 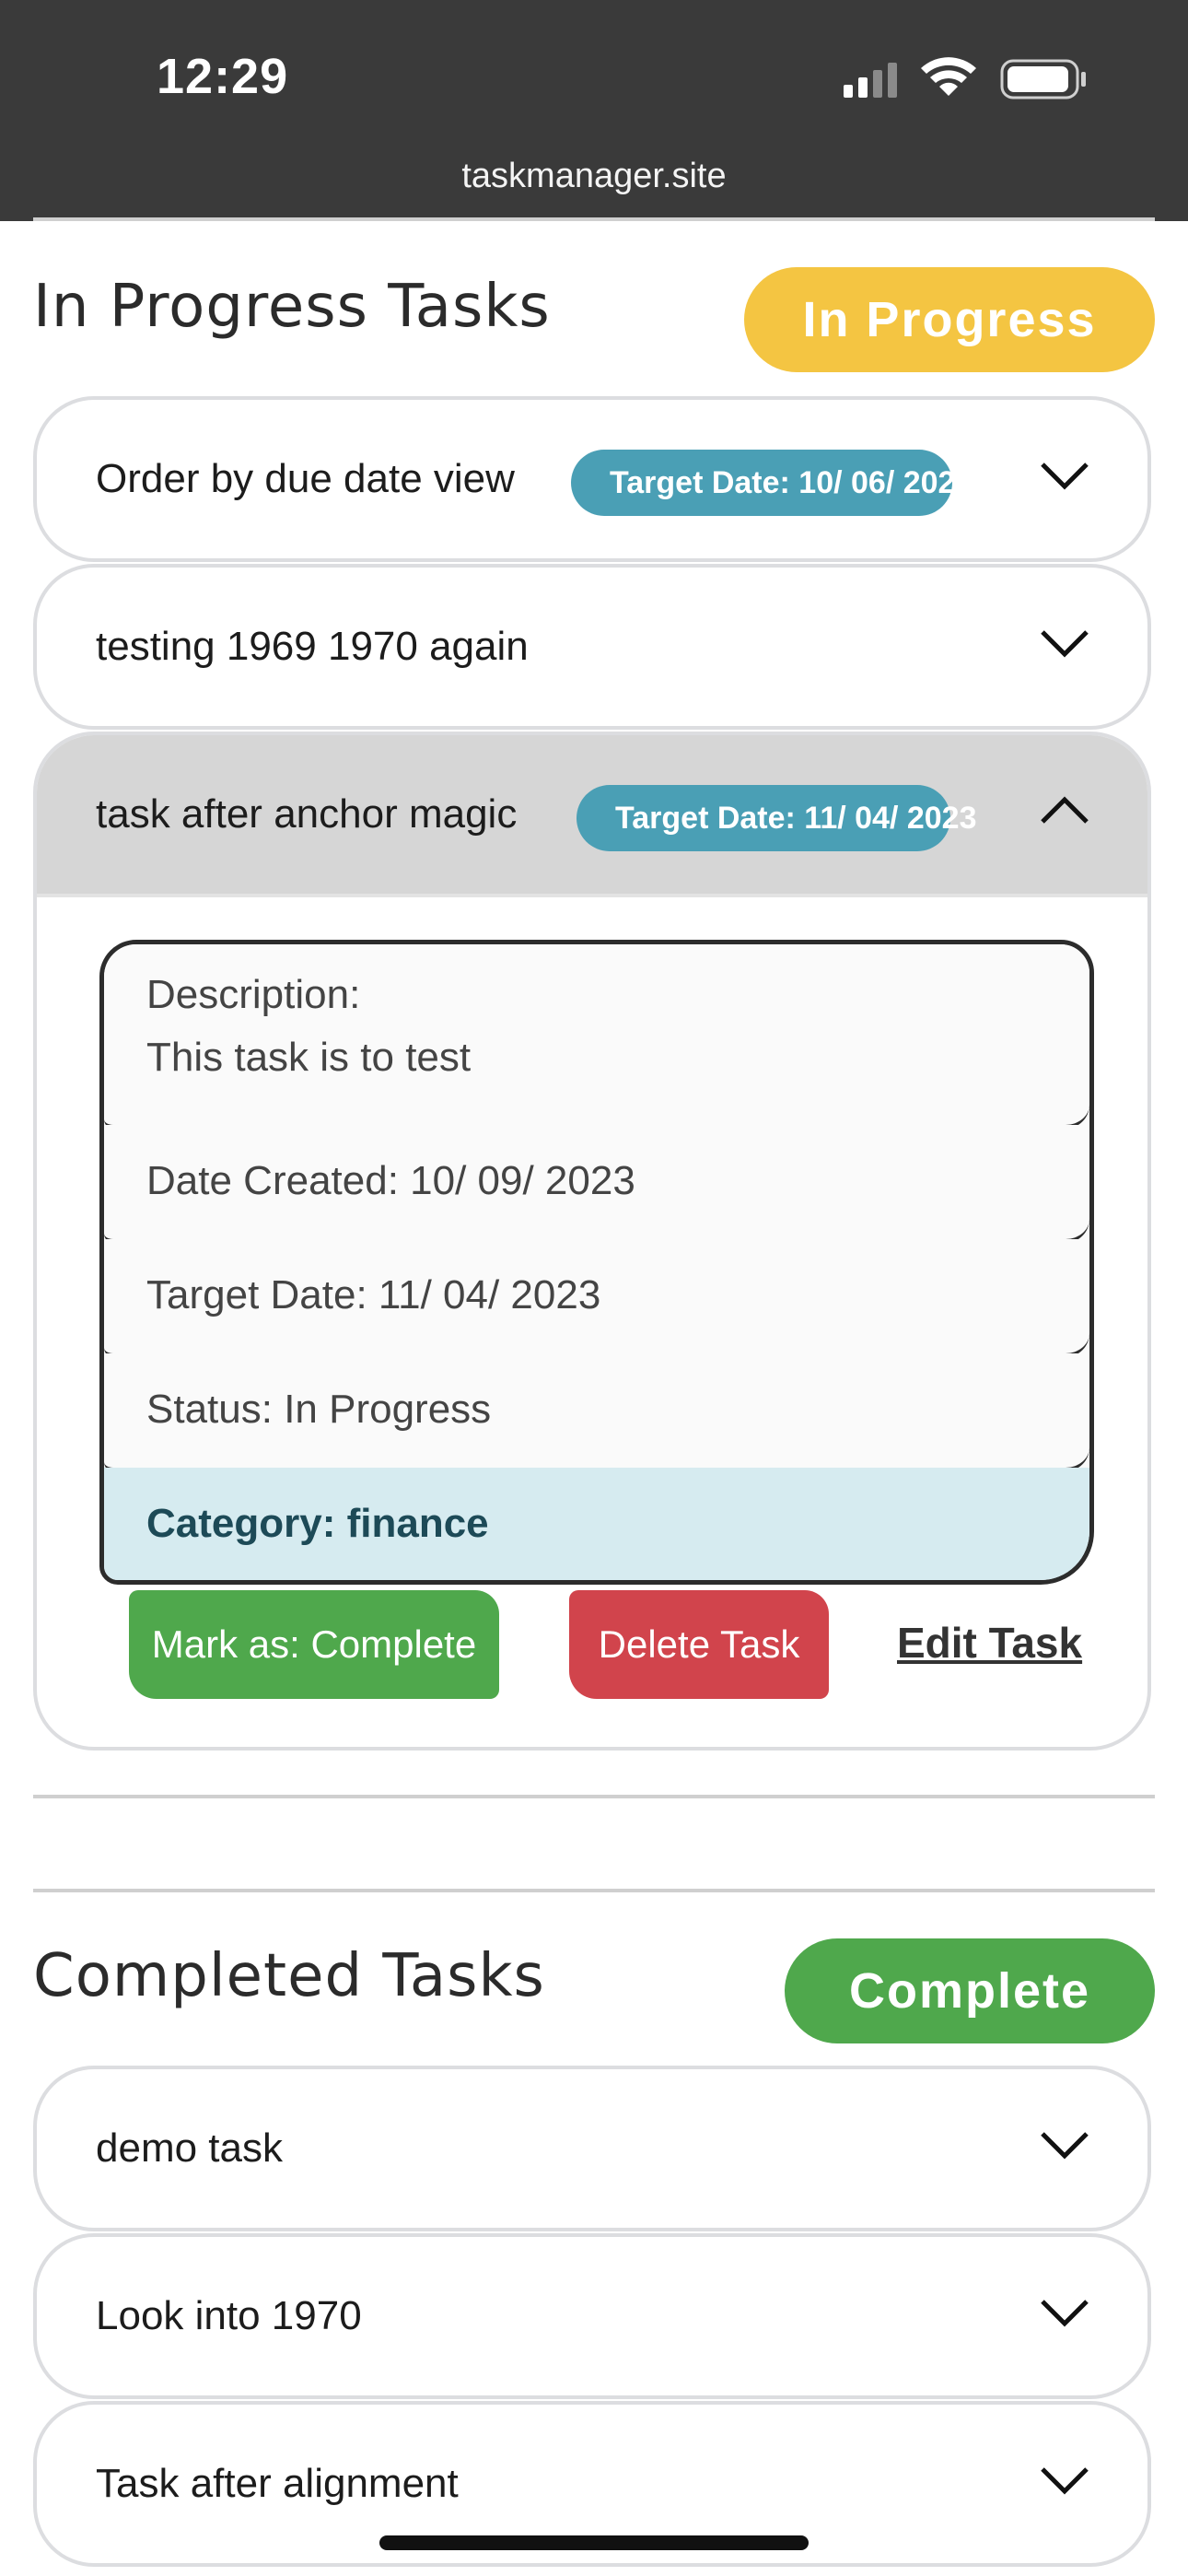 What do you see at coordinates (312, 646) in the screenshot?
I see `task-title: testing 1969 1970 again` at bounding box center [312, 646].